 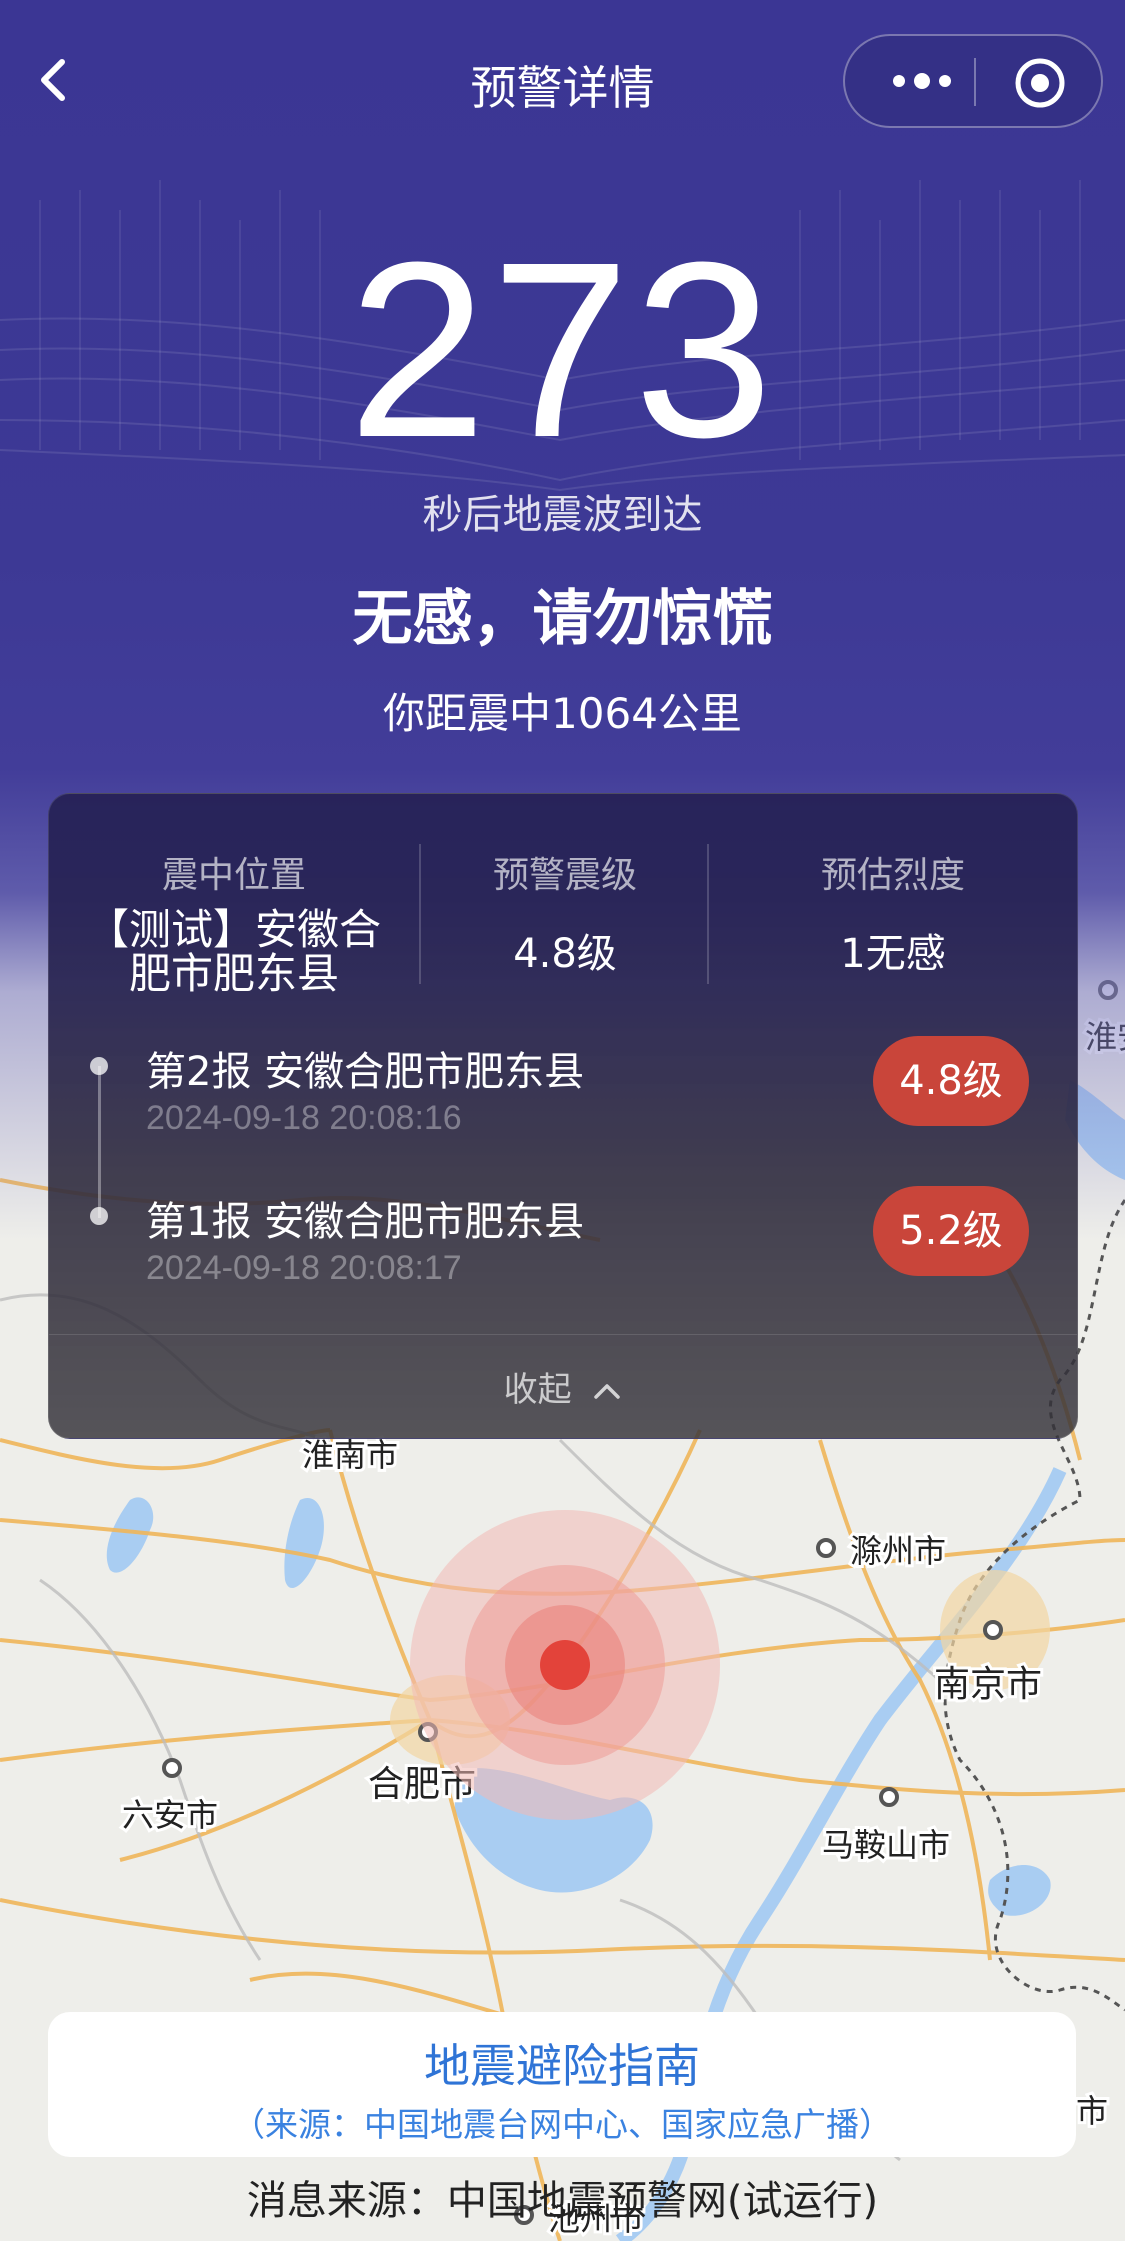 I want to click on stat-label: 预警震级, so click(x=564, y=875).